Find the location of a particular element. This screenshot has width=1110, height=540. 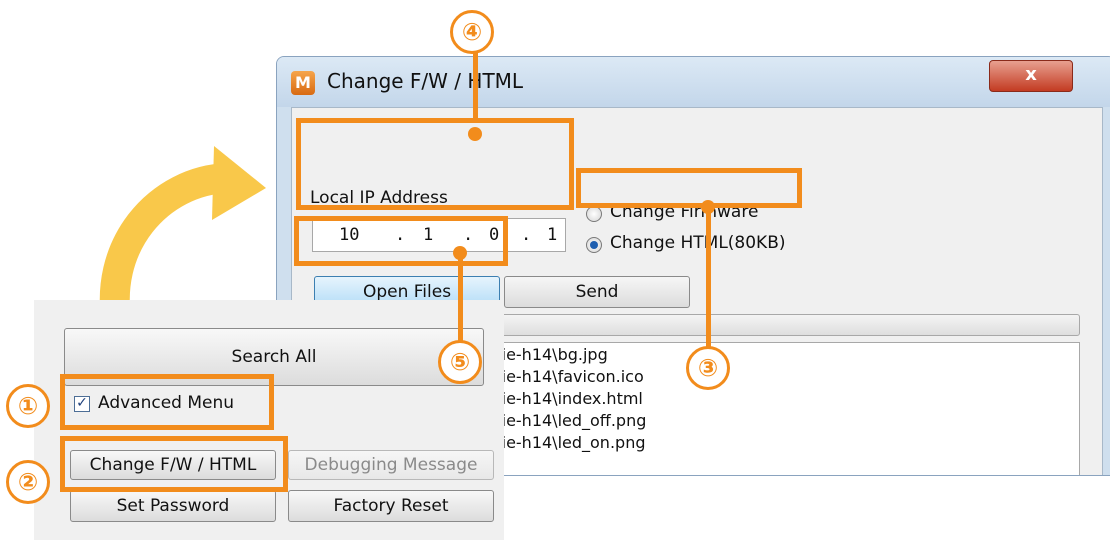

app-icon: M is located at coordinates (303, 83).